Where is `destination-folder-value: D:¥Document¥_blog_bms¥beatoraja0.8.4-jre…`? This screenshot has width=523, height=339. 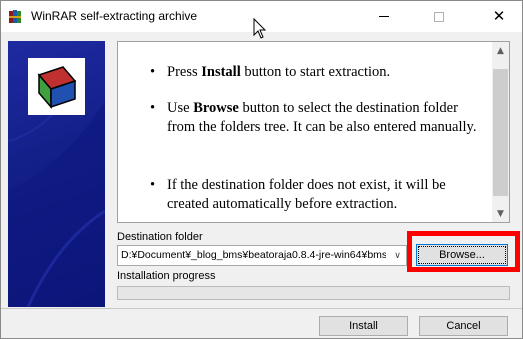
destination-folder-value: D:¥Document¥_blog_bms¥beatoraja0.8.4-jre… is located at coordinates (253, 255).